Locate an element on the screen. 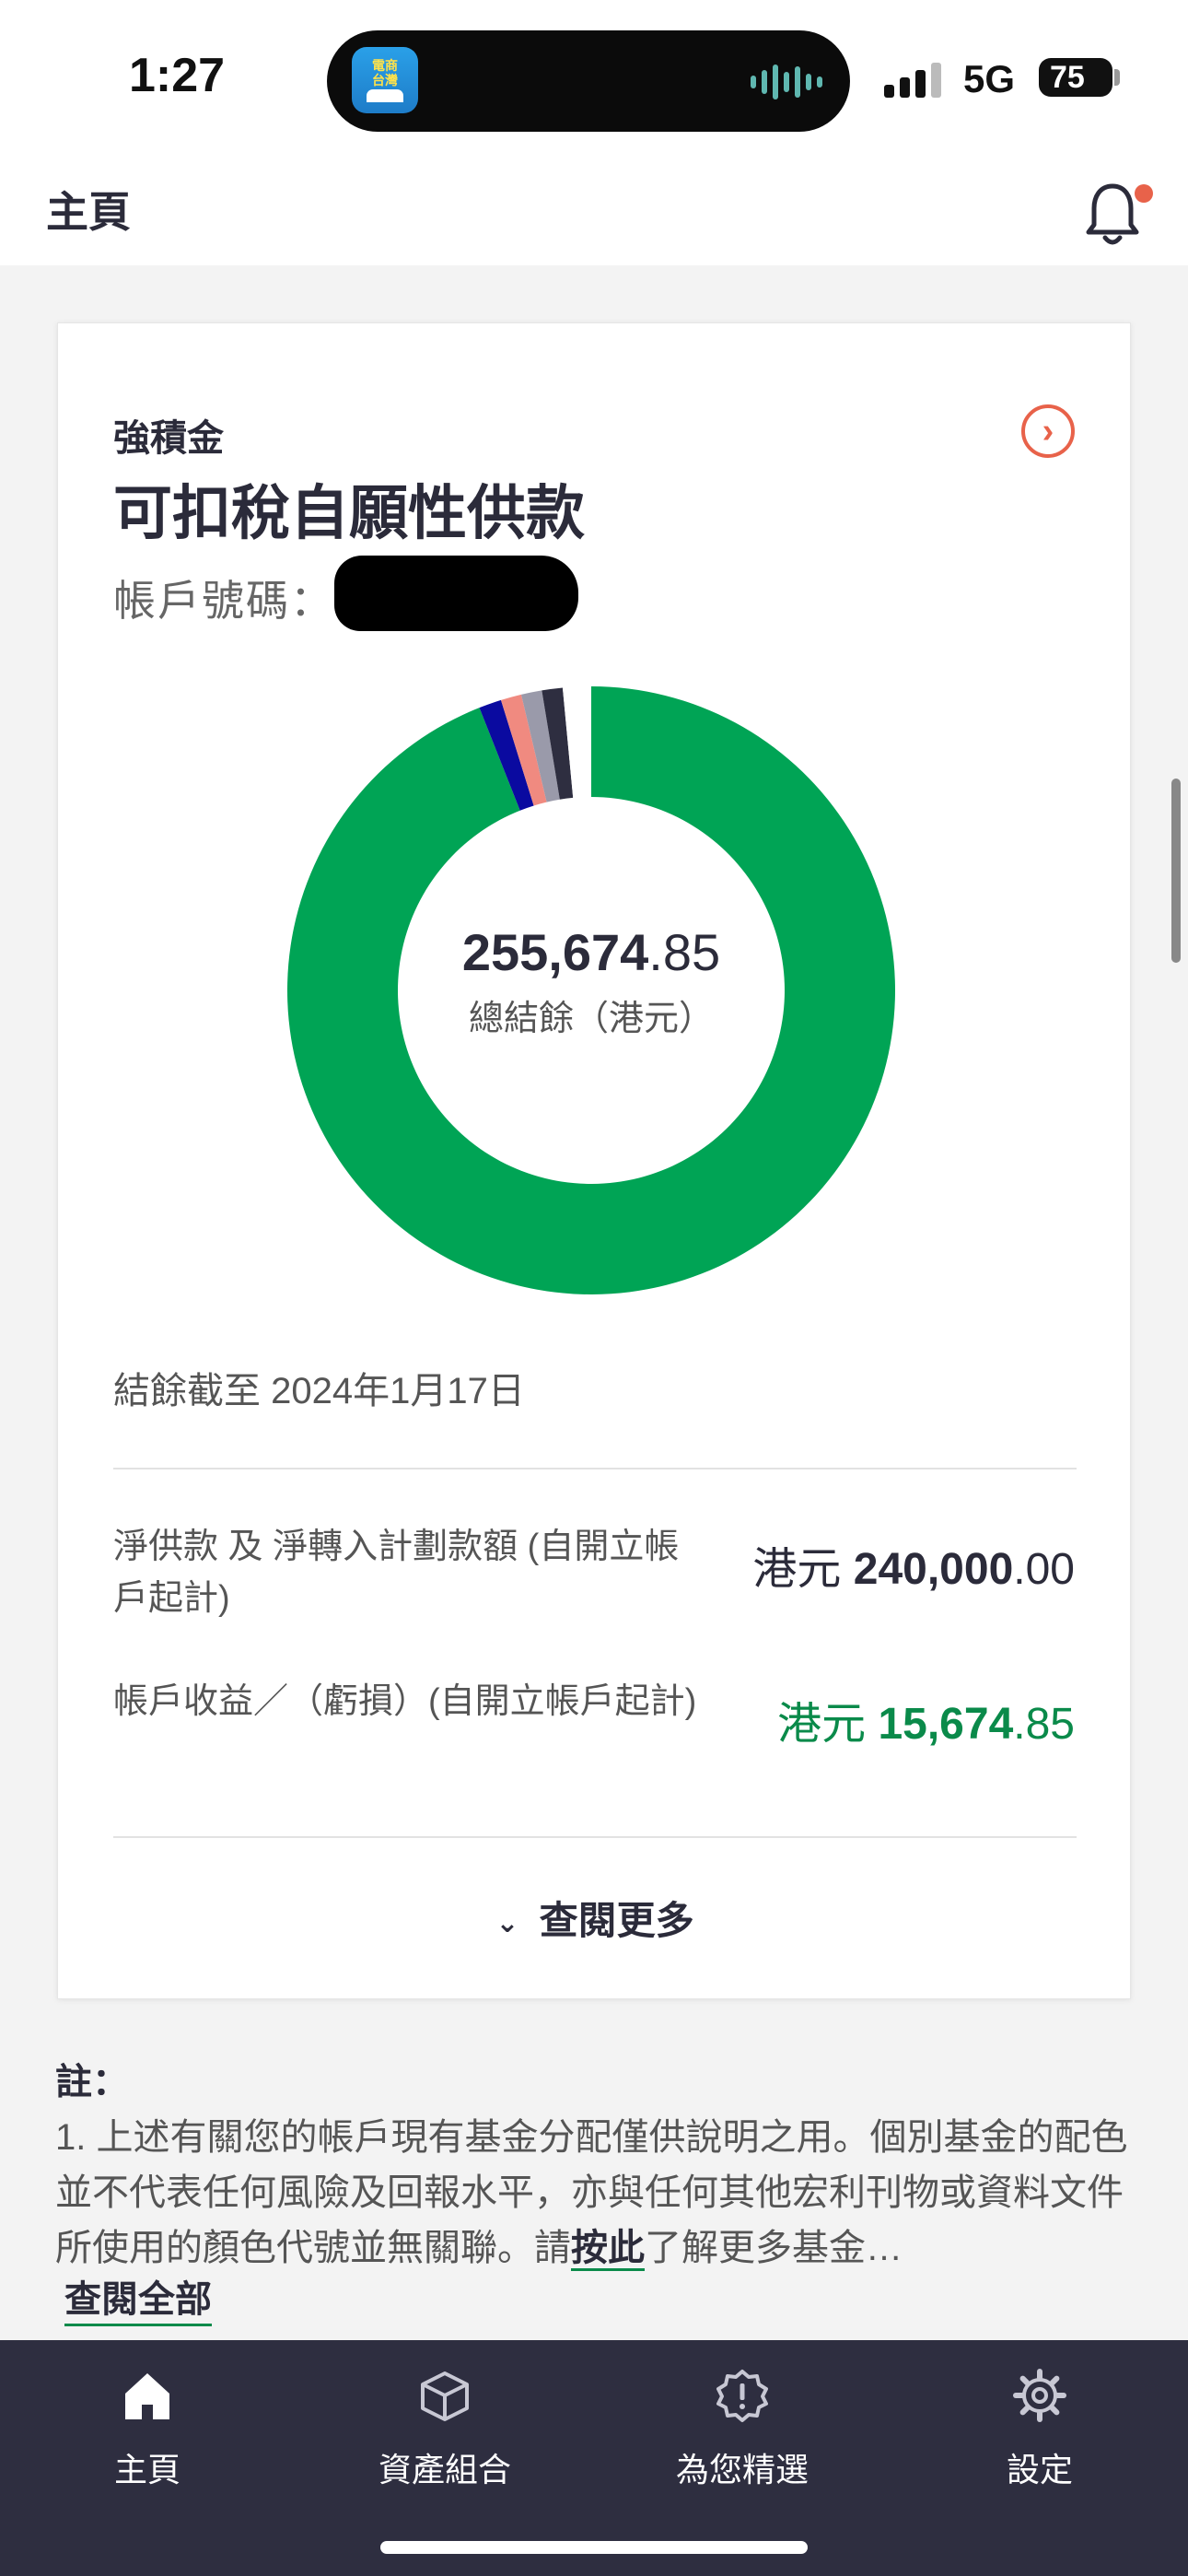 The image size is (1188, 2576). island-app-icon: 電商台灣 is located at coordinates (385, 80).